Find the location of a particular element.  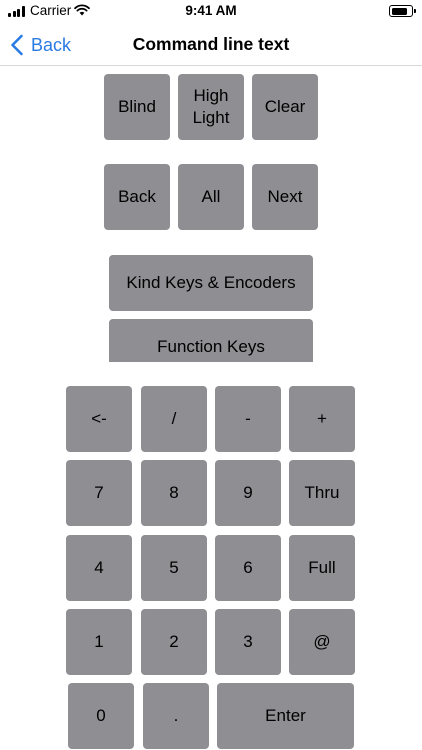

digit-3-key: 3 is located at coordinates (248, 642).